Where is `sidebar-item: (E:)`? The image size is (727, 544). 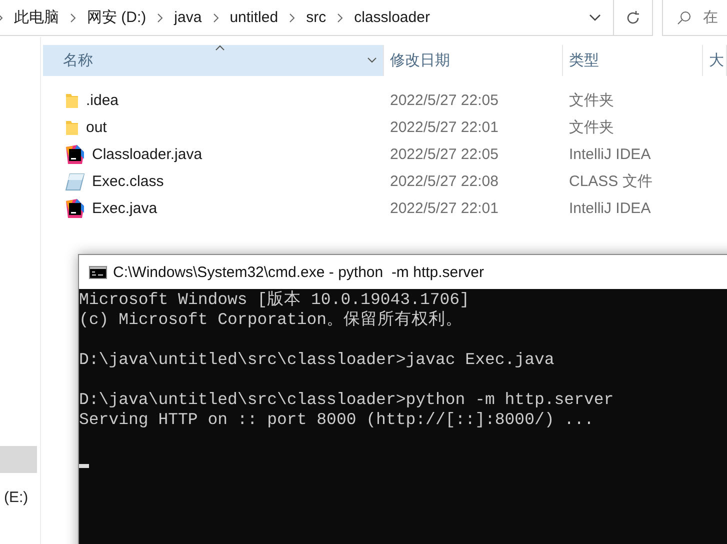 sidebar-item: (E:) is located at coordinates (18, 497).